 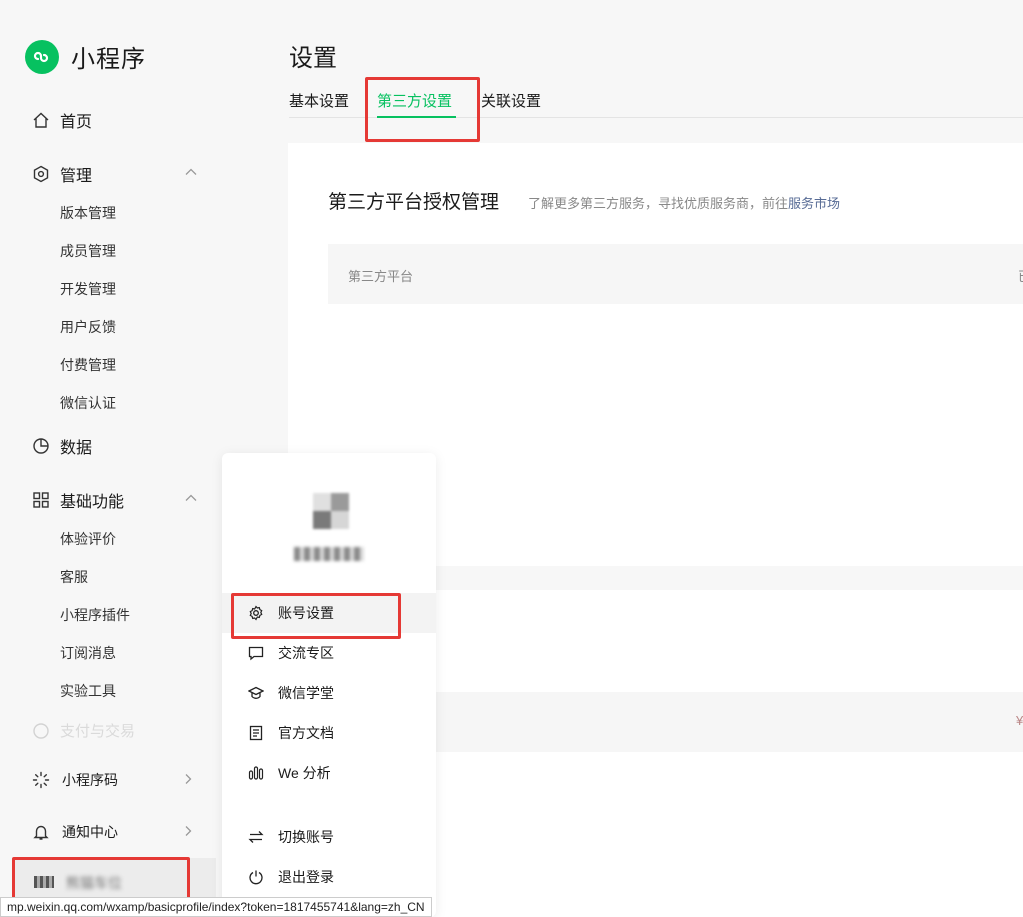 I want to click on menu-item-logout: 退出登录, so click(x=329, y=877).